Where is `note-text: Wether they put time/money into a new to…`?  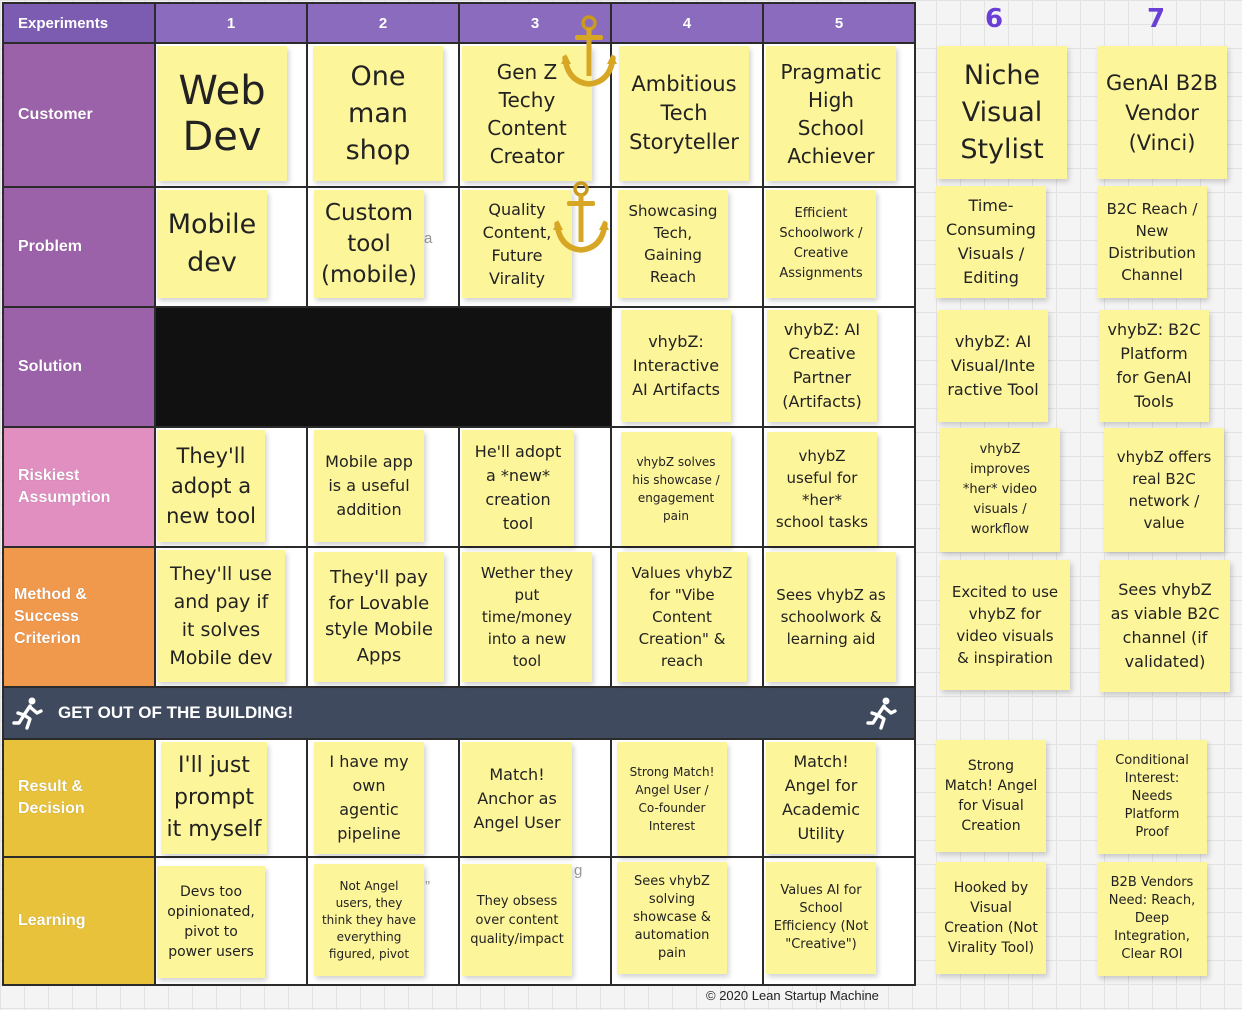 note-text: Wether they put time/money into a new to… is located at coordinates (527, 617).